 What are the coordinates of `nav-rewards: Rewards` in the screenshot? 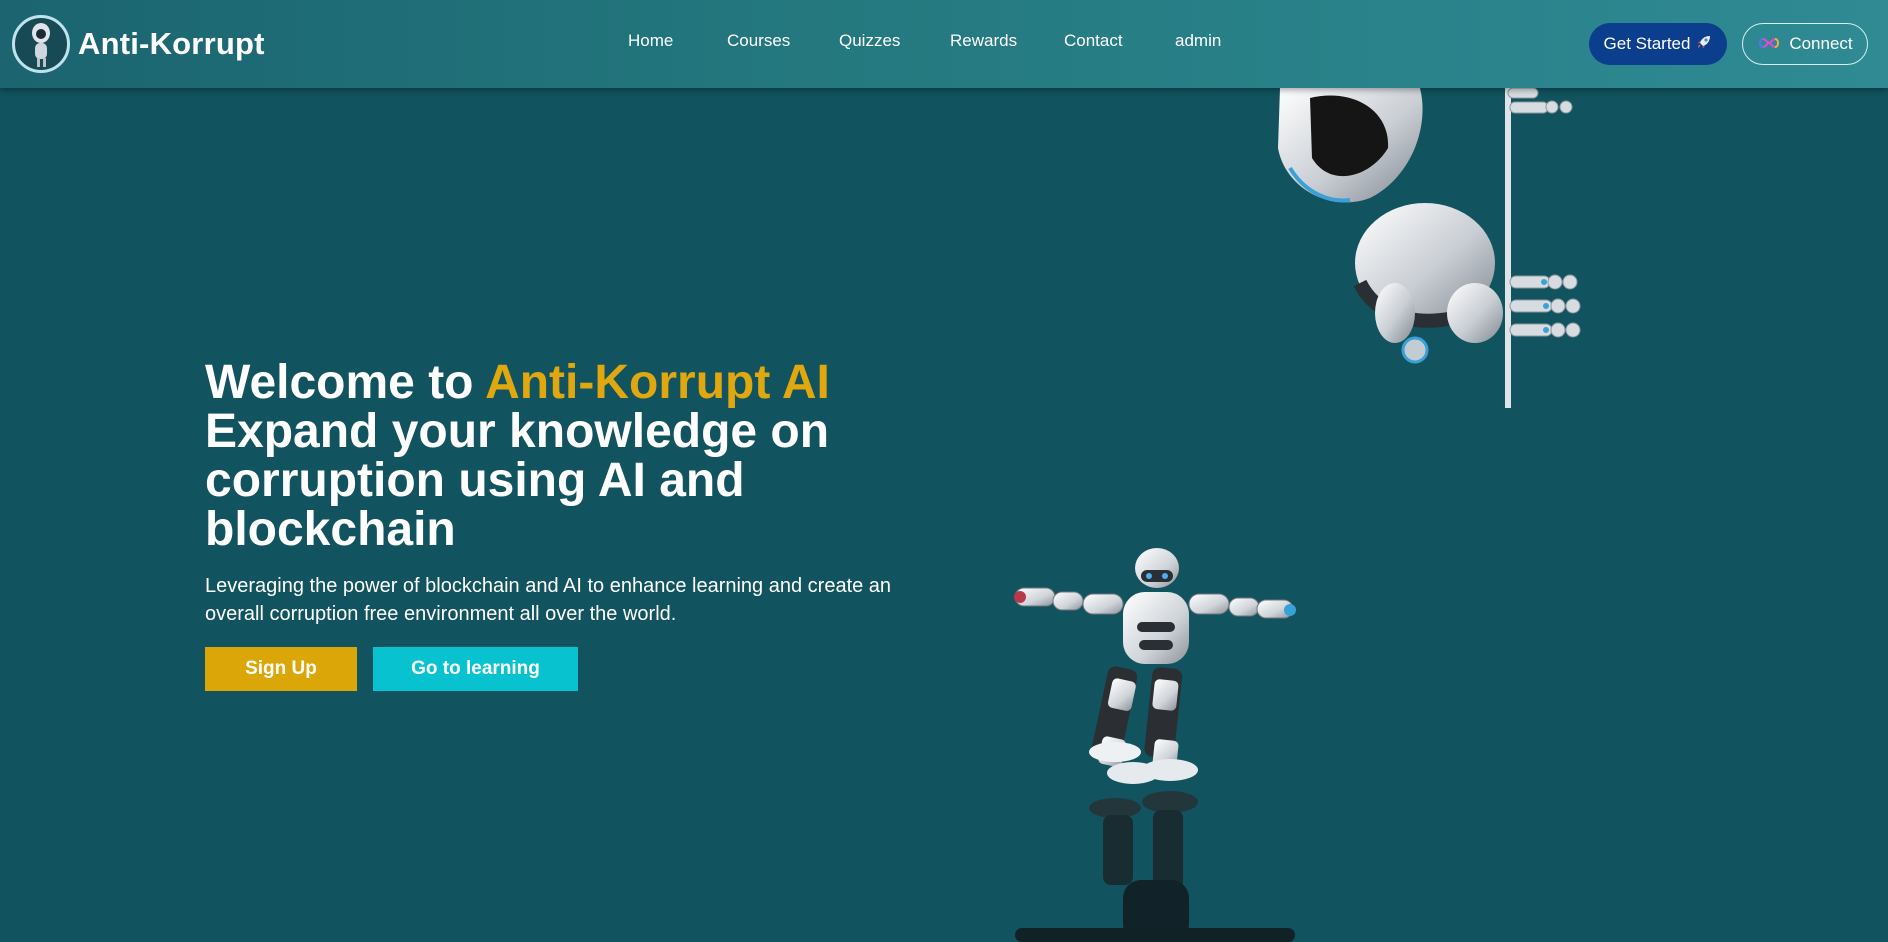 It's located at (983, 41).